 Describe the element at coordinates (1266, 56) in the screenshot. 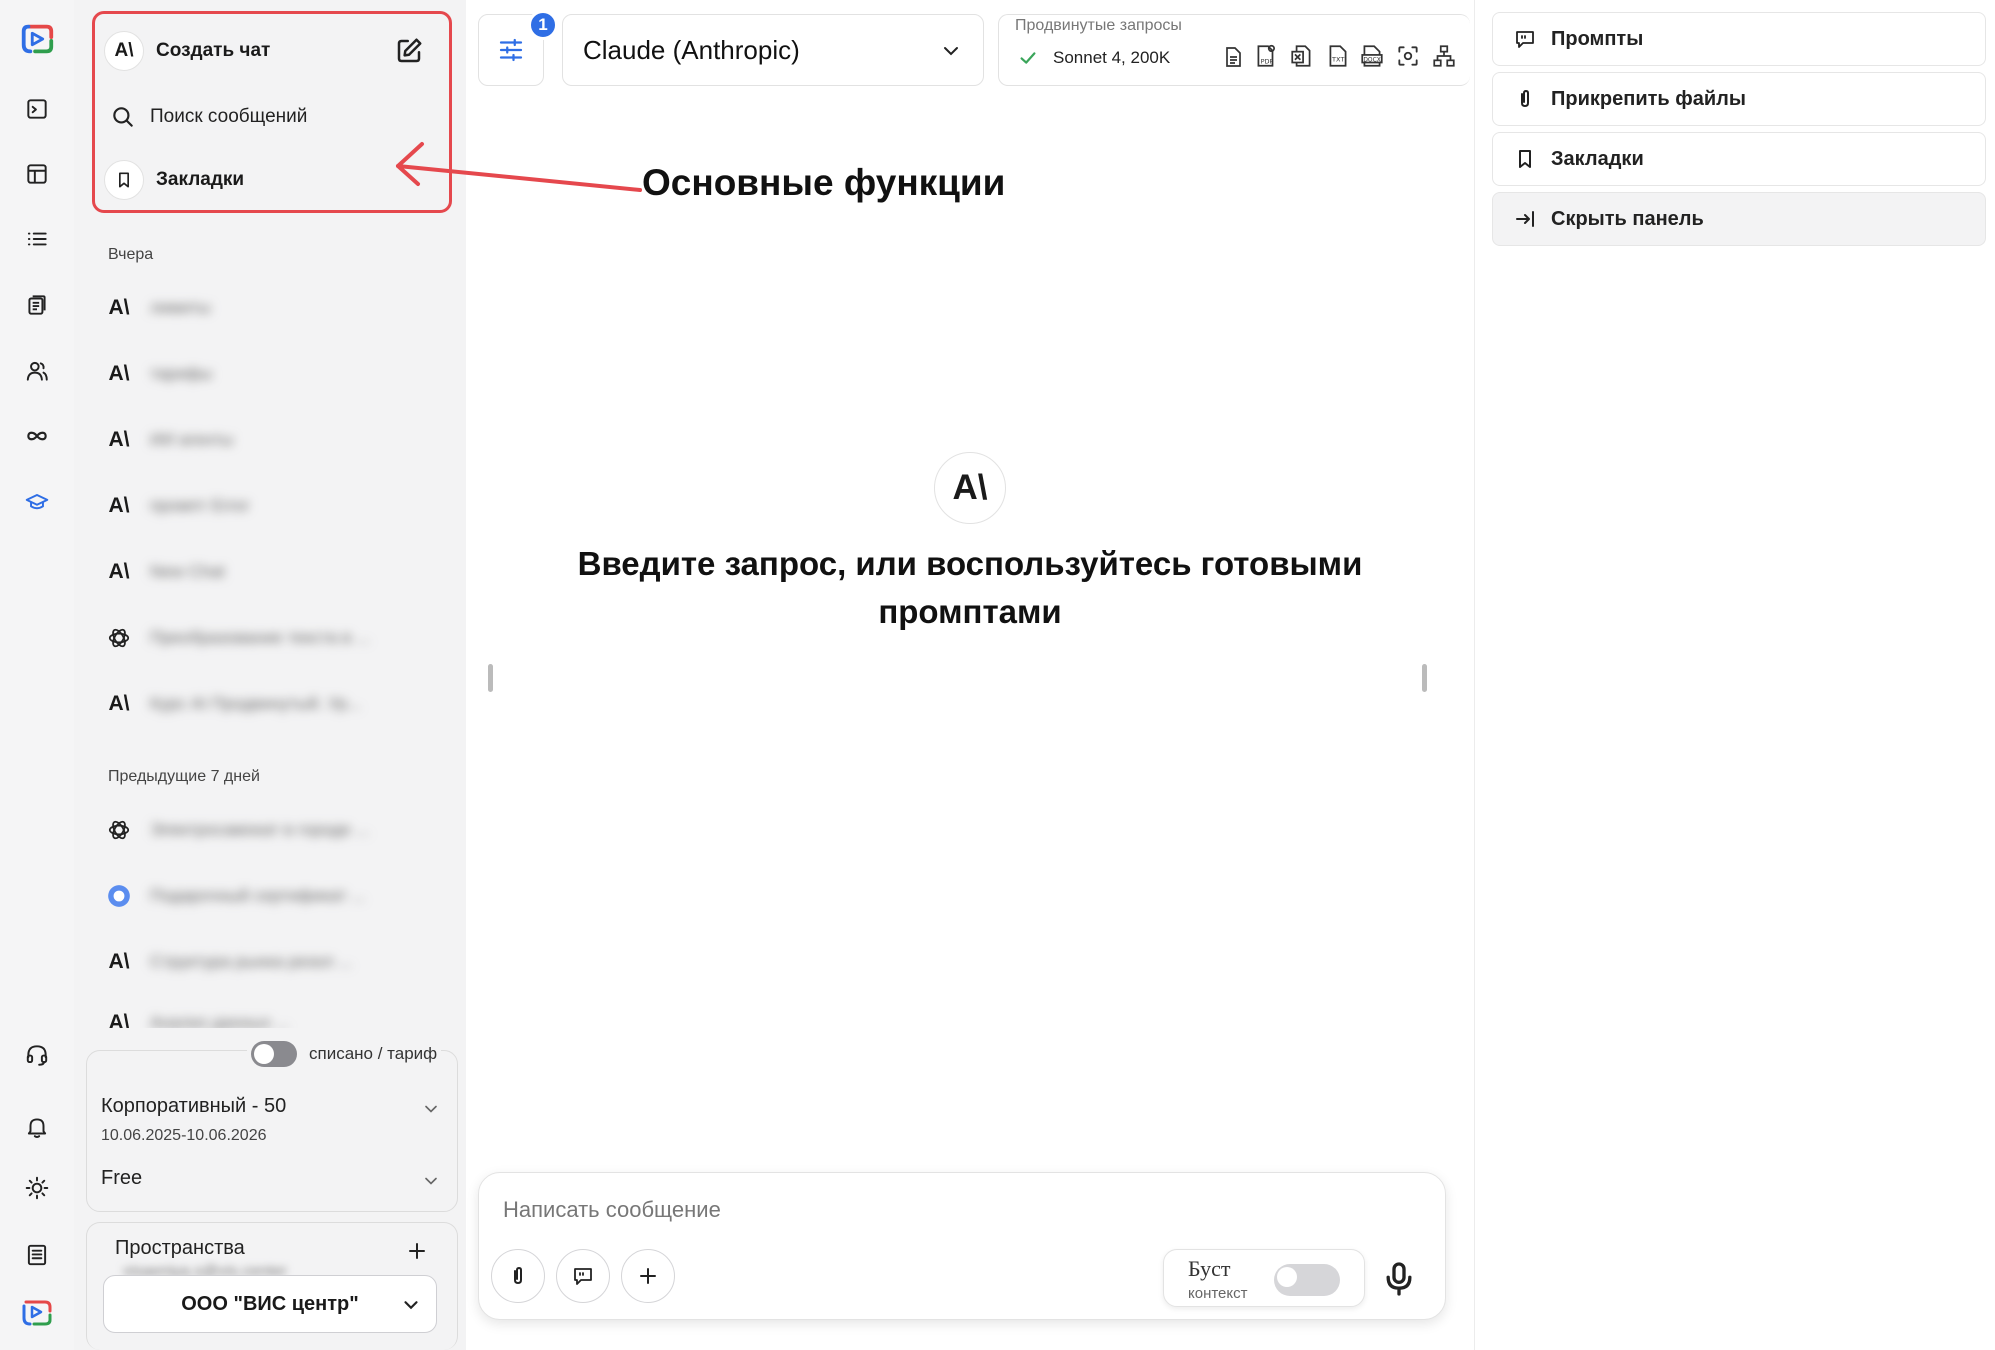

I see `pdf-icon: PDF` at that location.